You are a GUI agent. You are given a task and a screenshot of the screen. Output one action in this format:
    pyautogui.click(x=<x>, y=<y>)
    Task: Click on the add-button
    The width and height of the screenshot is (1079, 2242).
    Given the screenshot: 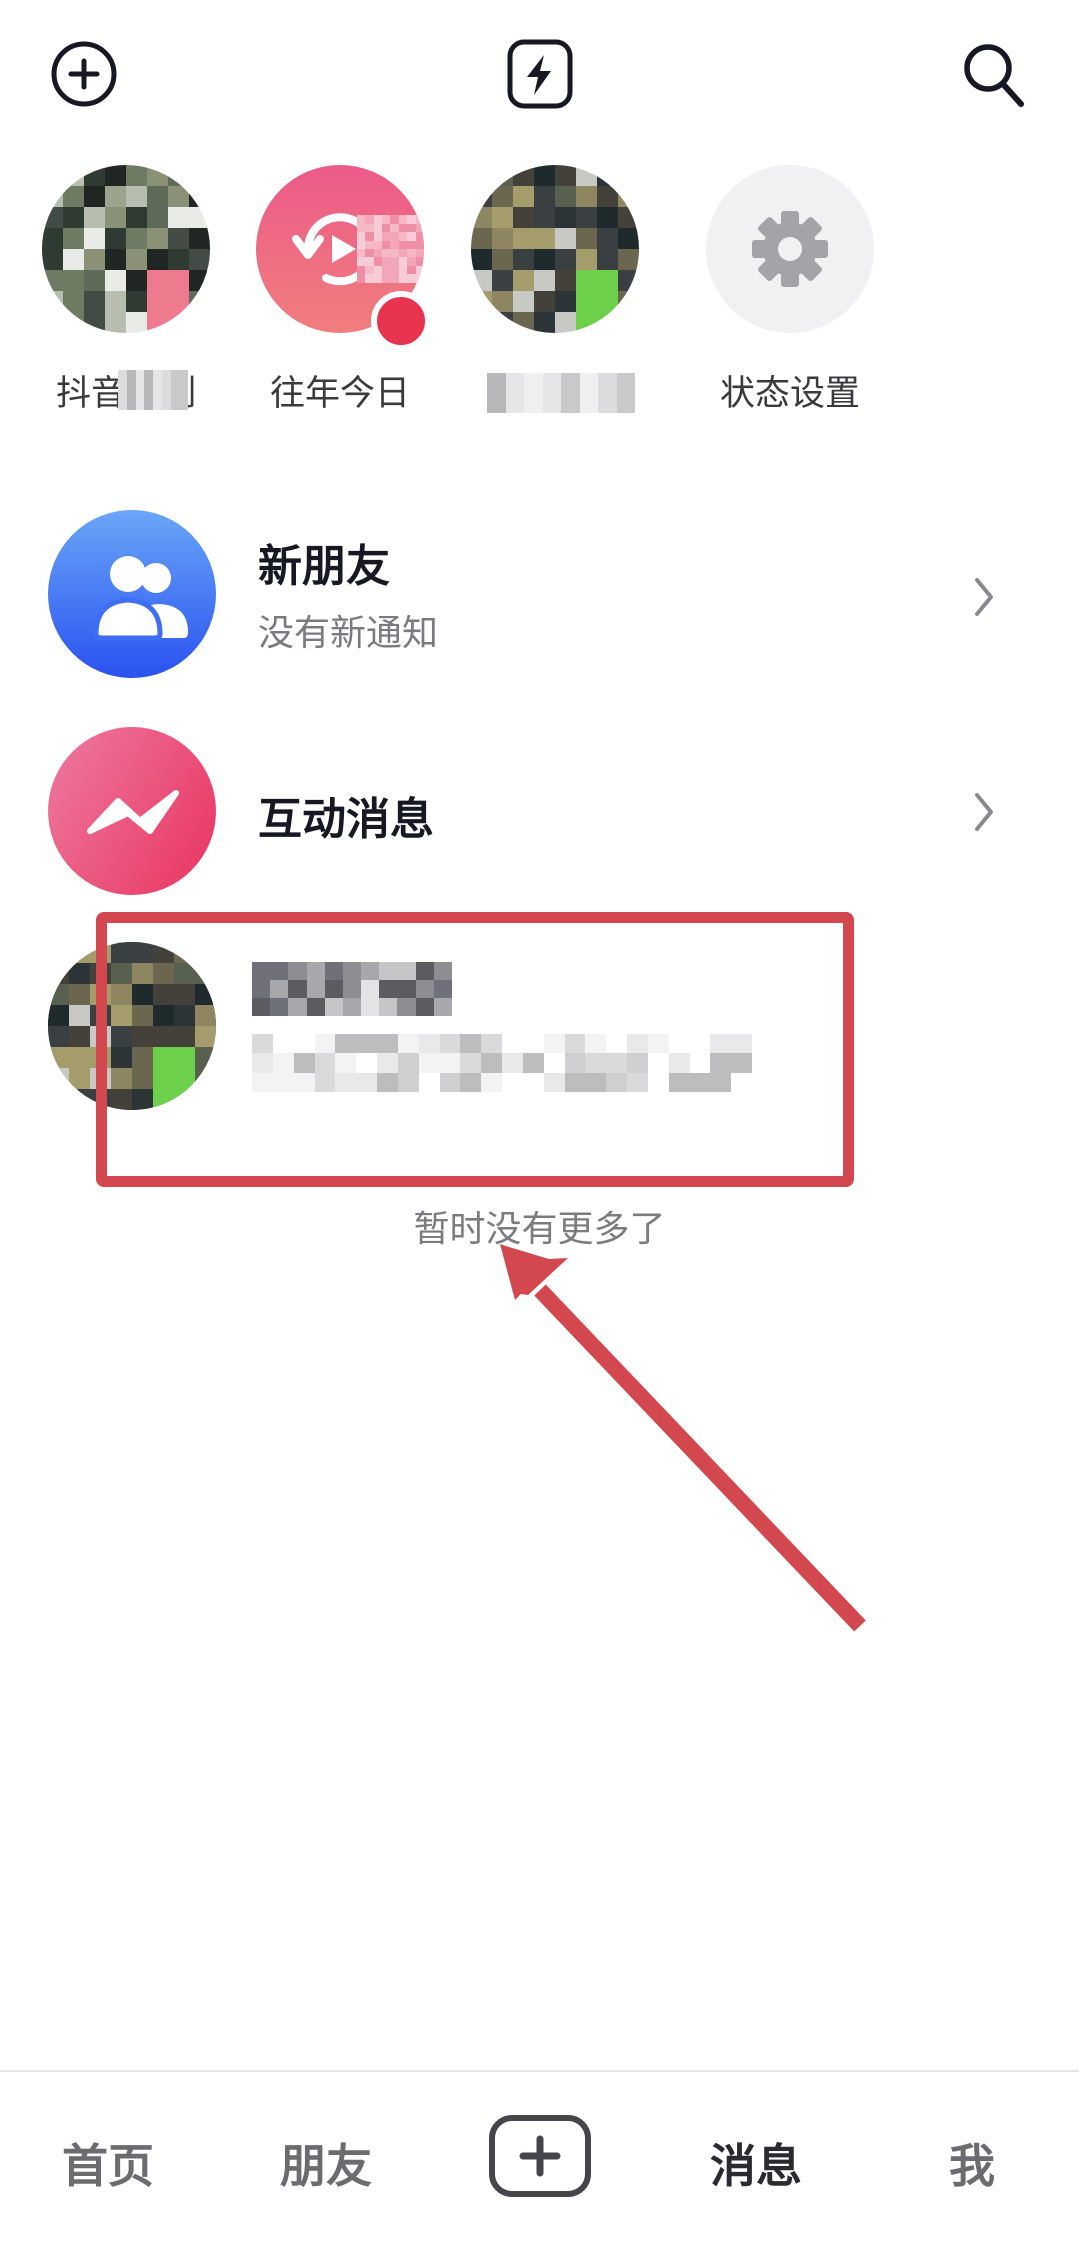 What is the action you would take?
    pyautogui.click(x=84, y=74)
    